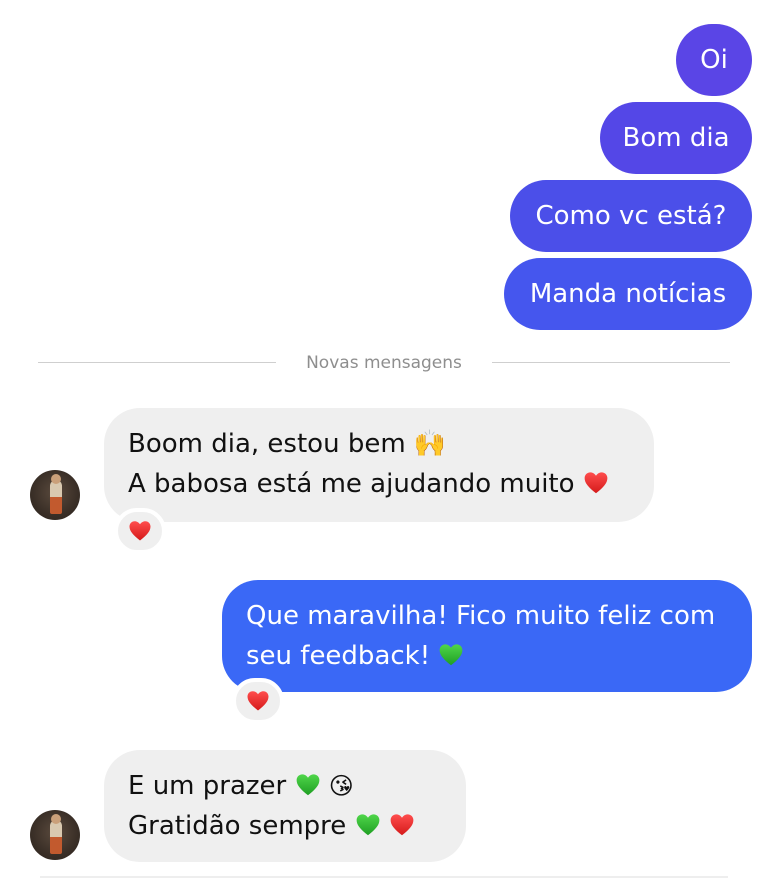 The height and width of the screenshot is (882, 768). I want to click on message-text: seu feedback!, so click(338, 656).